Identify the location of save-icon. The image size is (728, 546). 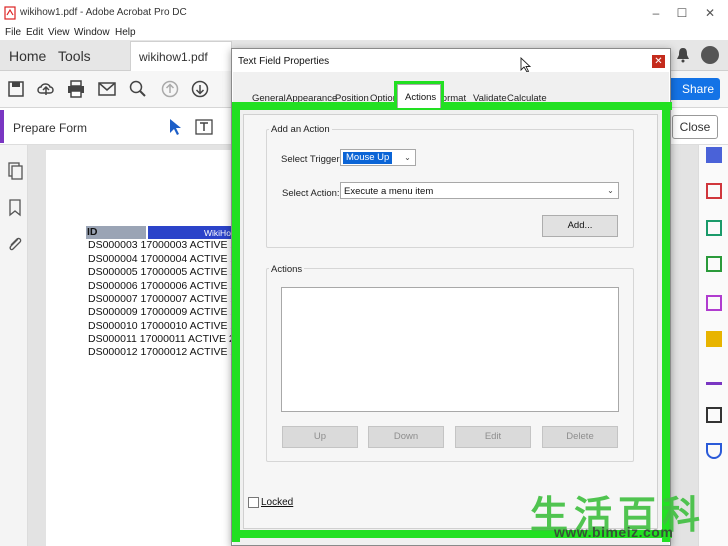
(17, 90).